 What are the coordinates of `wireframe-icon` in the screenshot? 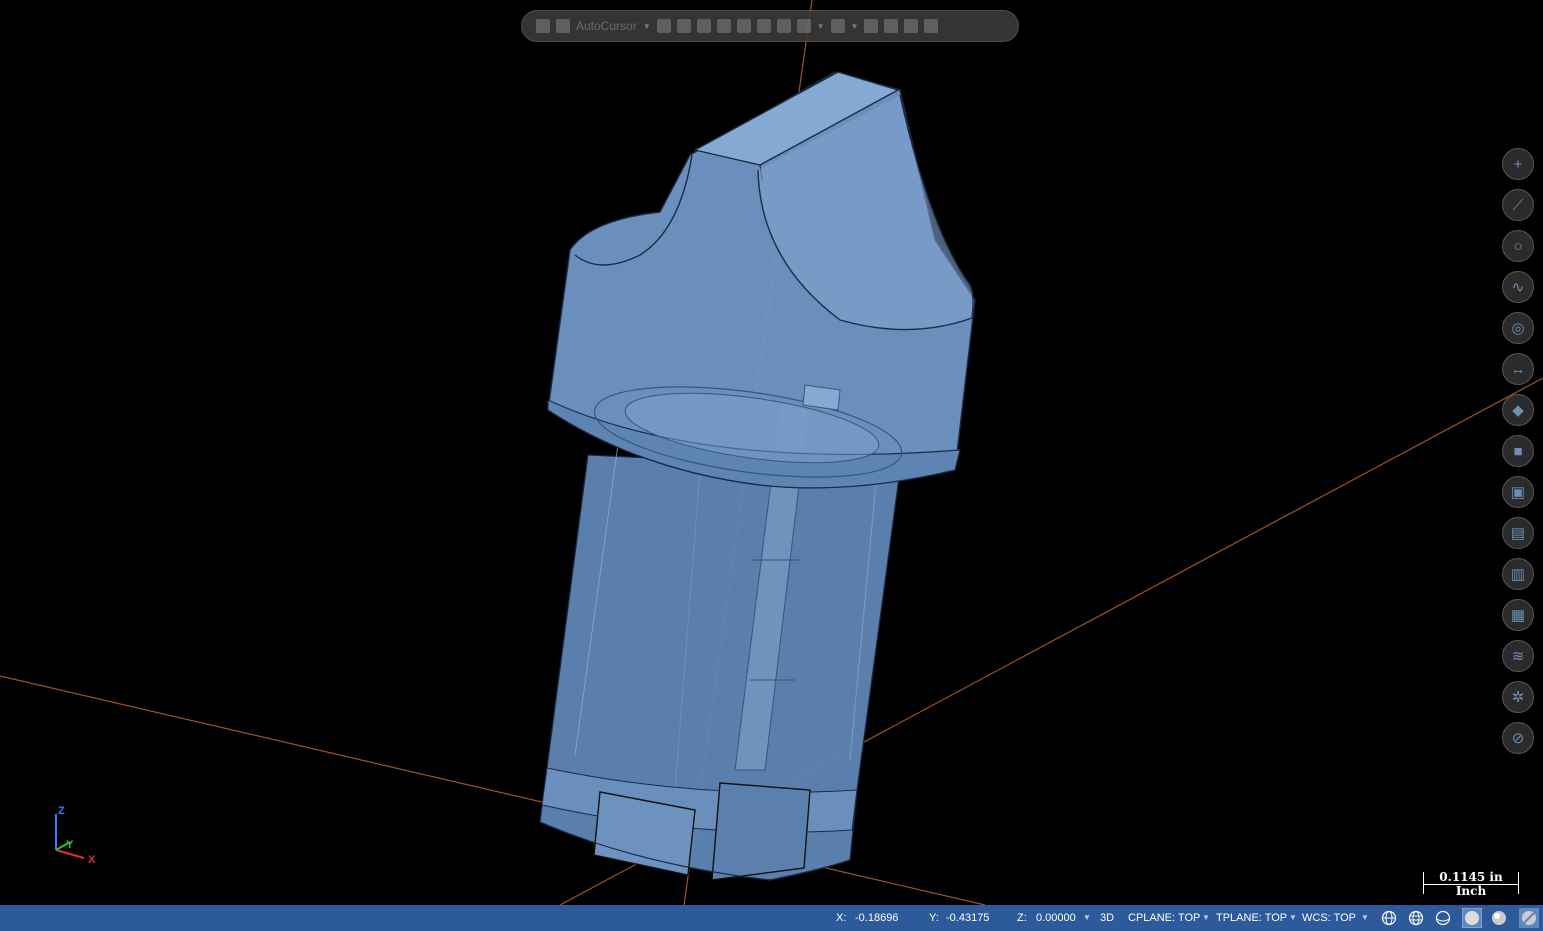 It's located at (723, 26).